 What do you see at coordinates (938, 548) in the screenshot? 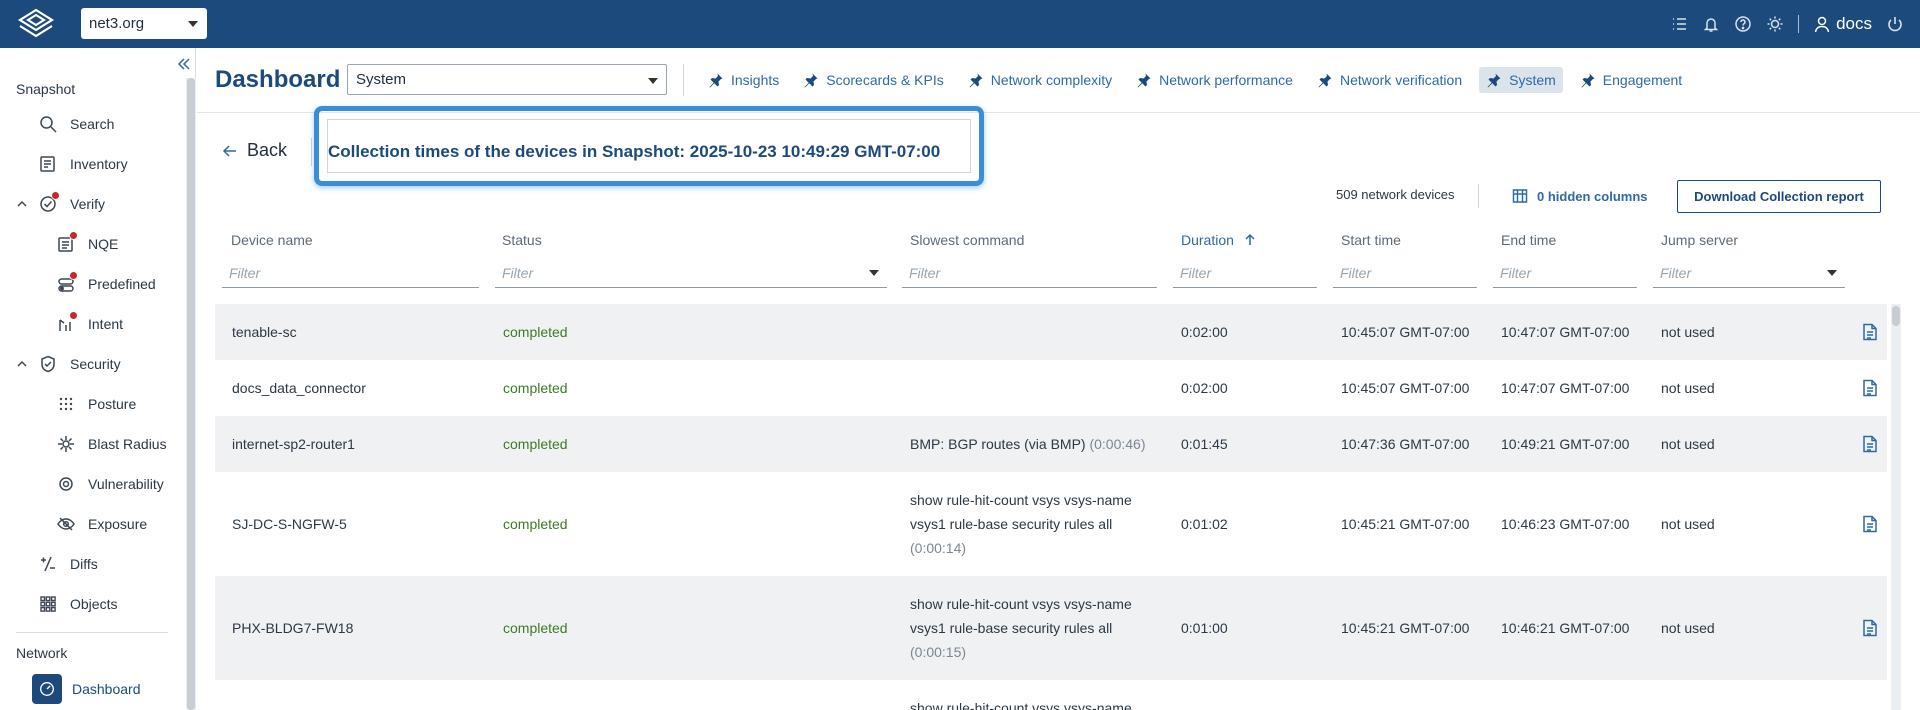
I see `command-duration: (0:00:14)` at bounding box center [938, 548].